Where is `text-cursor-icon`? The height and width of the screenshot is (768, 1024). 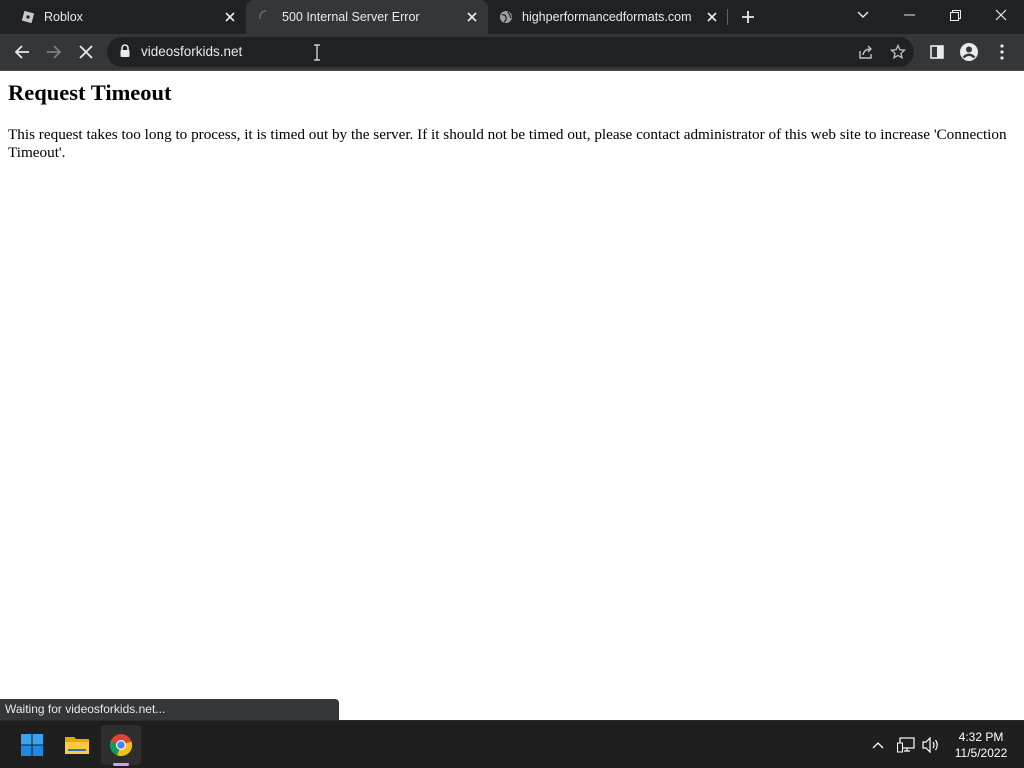
text-cursor-icon is located at coordinates (317, 52).